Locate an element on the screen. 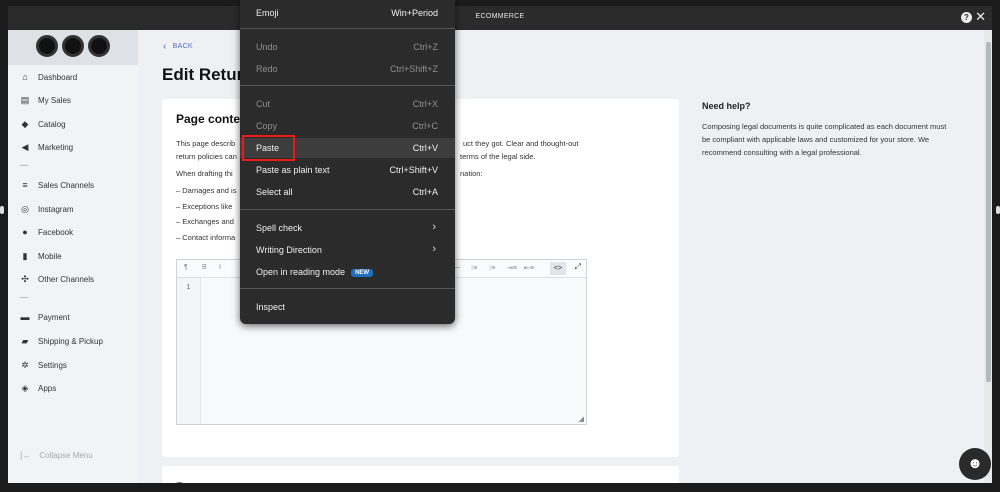 This screenshot has width=1000, height=492. sidebar-item-my-sales: ▤ My Sales is located at coordinates (45, 100).